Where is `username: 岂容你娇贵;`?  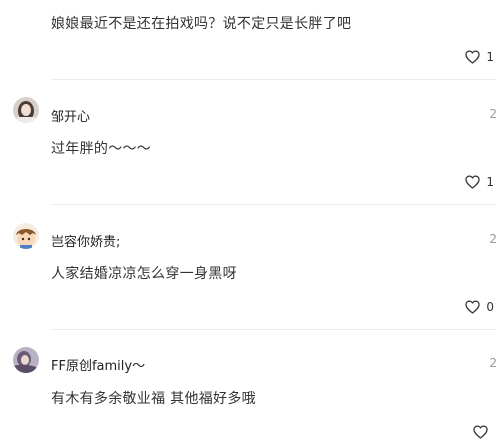 username: 岂容你娇贵; is located at coordinates (85, 240).